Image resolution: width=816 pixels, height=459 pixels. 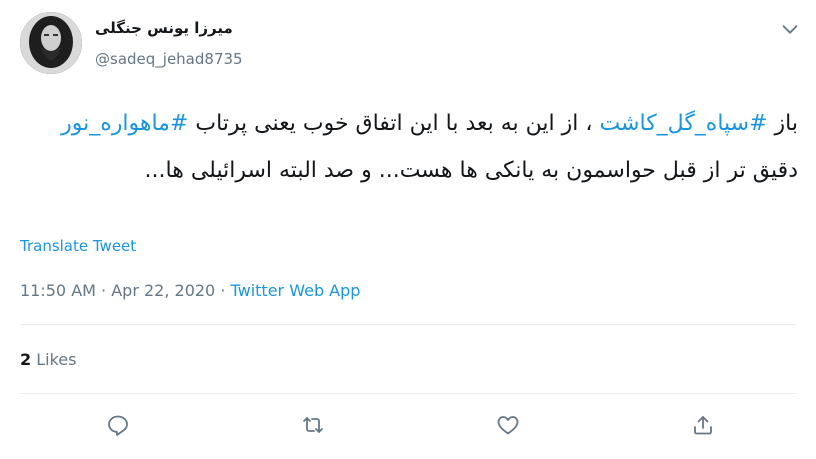 What do you see at coordinates (26, 359) in the screenshot?
I see `likes-count: 2` at bounding box center [26, 359].